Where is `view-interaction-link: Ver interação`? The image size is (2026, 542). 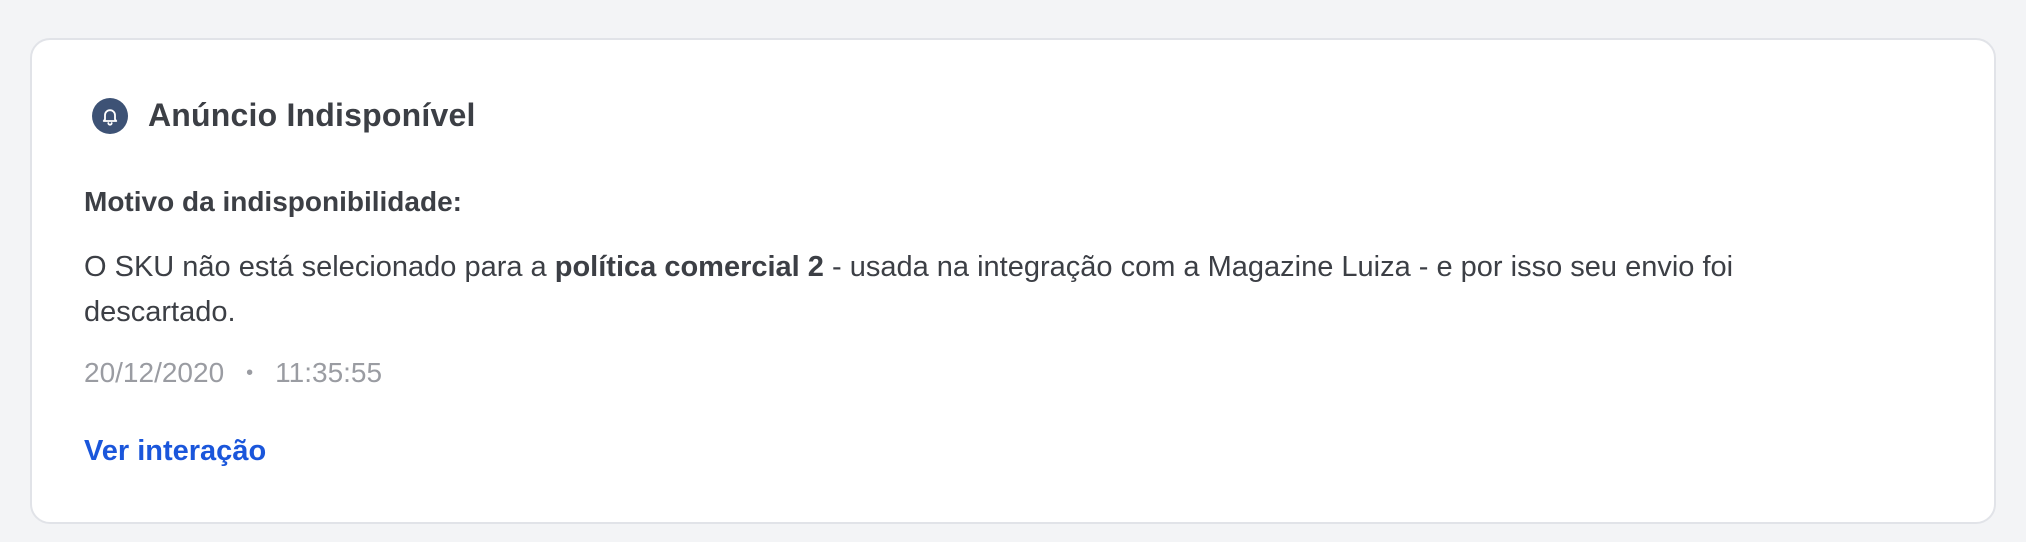
view-interaction-link: Ver interação is located at coordinates (175, 451).